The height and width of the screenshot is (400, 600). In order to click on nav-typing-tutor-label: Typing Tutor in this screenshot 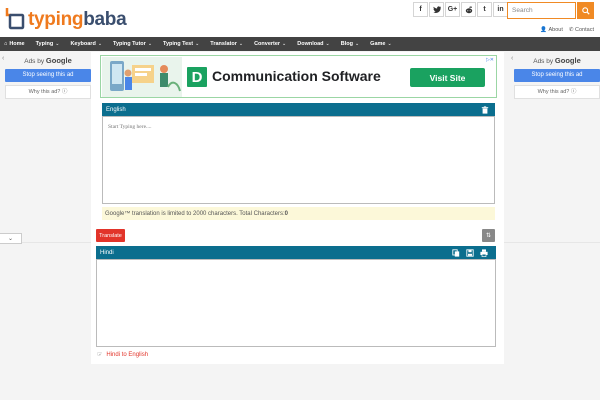, I will do `click(129, 44)`.